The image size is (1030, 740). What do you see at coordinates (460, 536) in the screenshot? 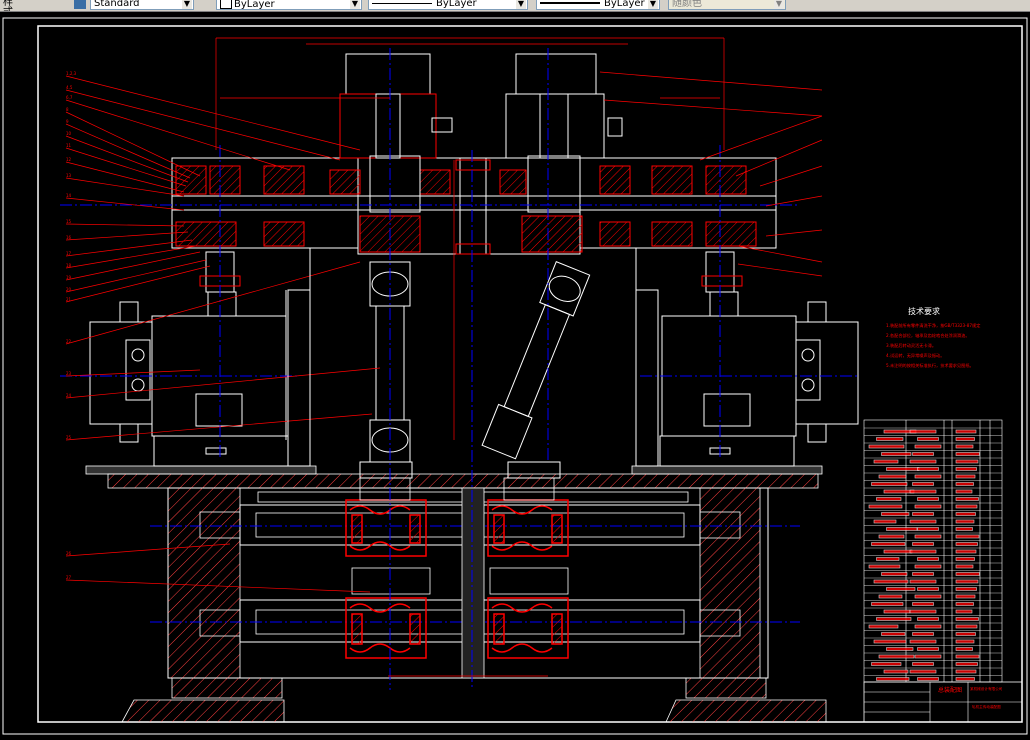
I see `chock-housings` at bounding box center [460, 536].